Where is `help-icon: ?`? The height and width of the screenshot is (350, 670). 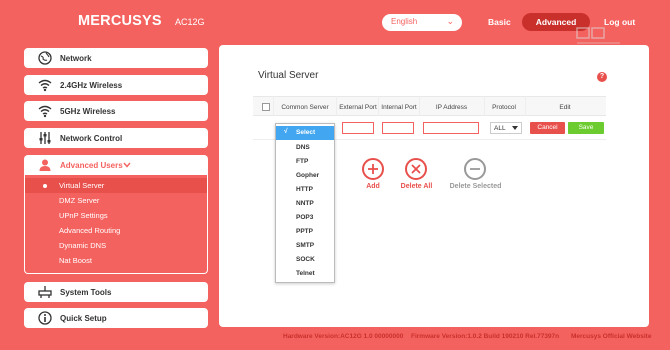 help-icon: ? is located at coordinates (602, 77).